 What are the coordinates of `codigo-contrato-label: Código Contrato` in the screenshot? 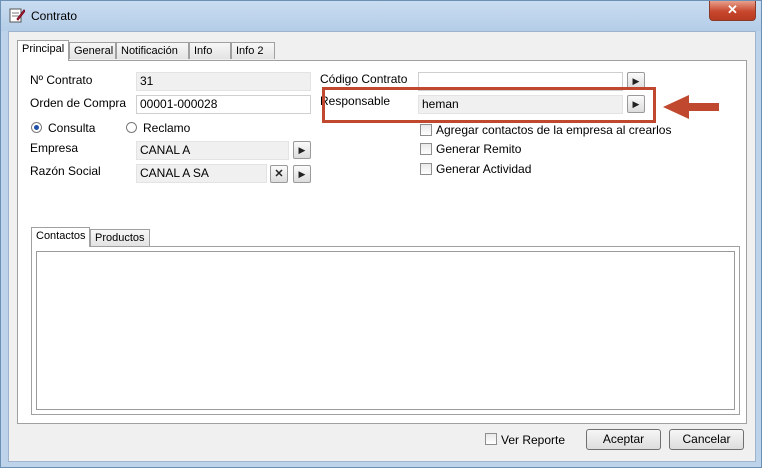 It's located at (364, 79).